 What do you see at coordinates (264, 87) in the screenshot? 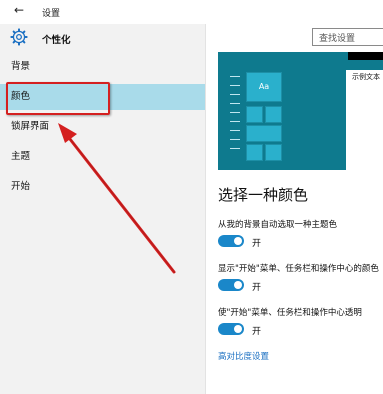
I see `preview-tile-aa: Aa` at bounding box center [264, 87].